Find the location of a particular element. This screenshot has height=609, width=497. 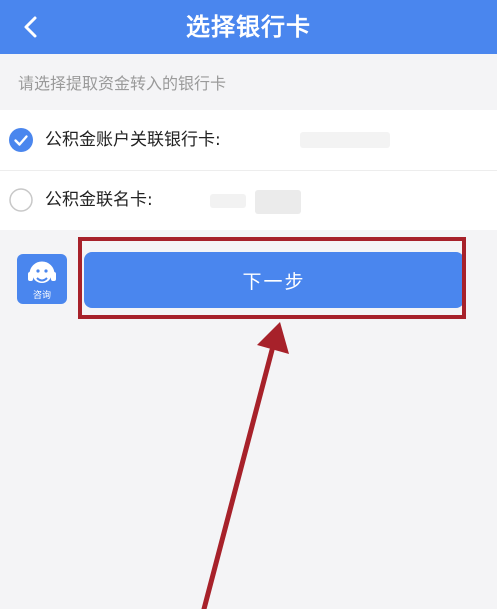

option-linked-bank-card: 公积金账户关联银行卡: is located at coordinates (248, 140).